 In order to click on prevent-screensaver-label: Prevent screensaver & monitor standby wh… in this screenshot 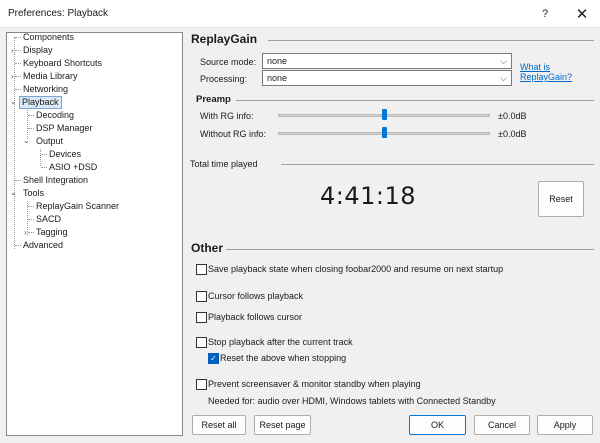, I will do `click(314, 384)`.